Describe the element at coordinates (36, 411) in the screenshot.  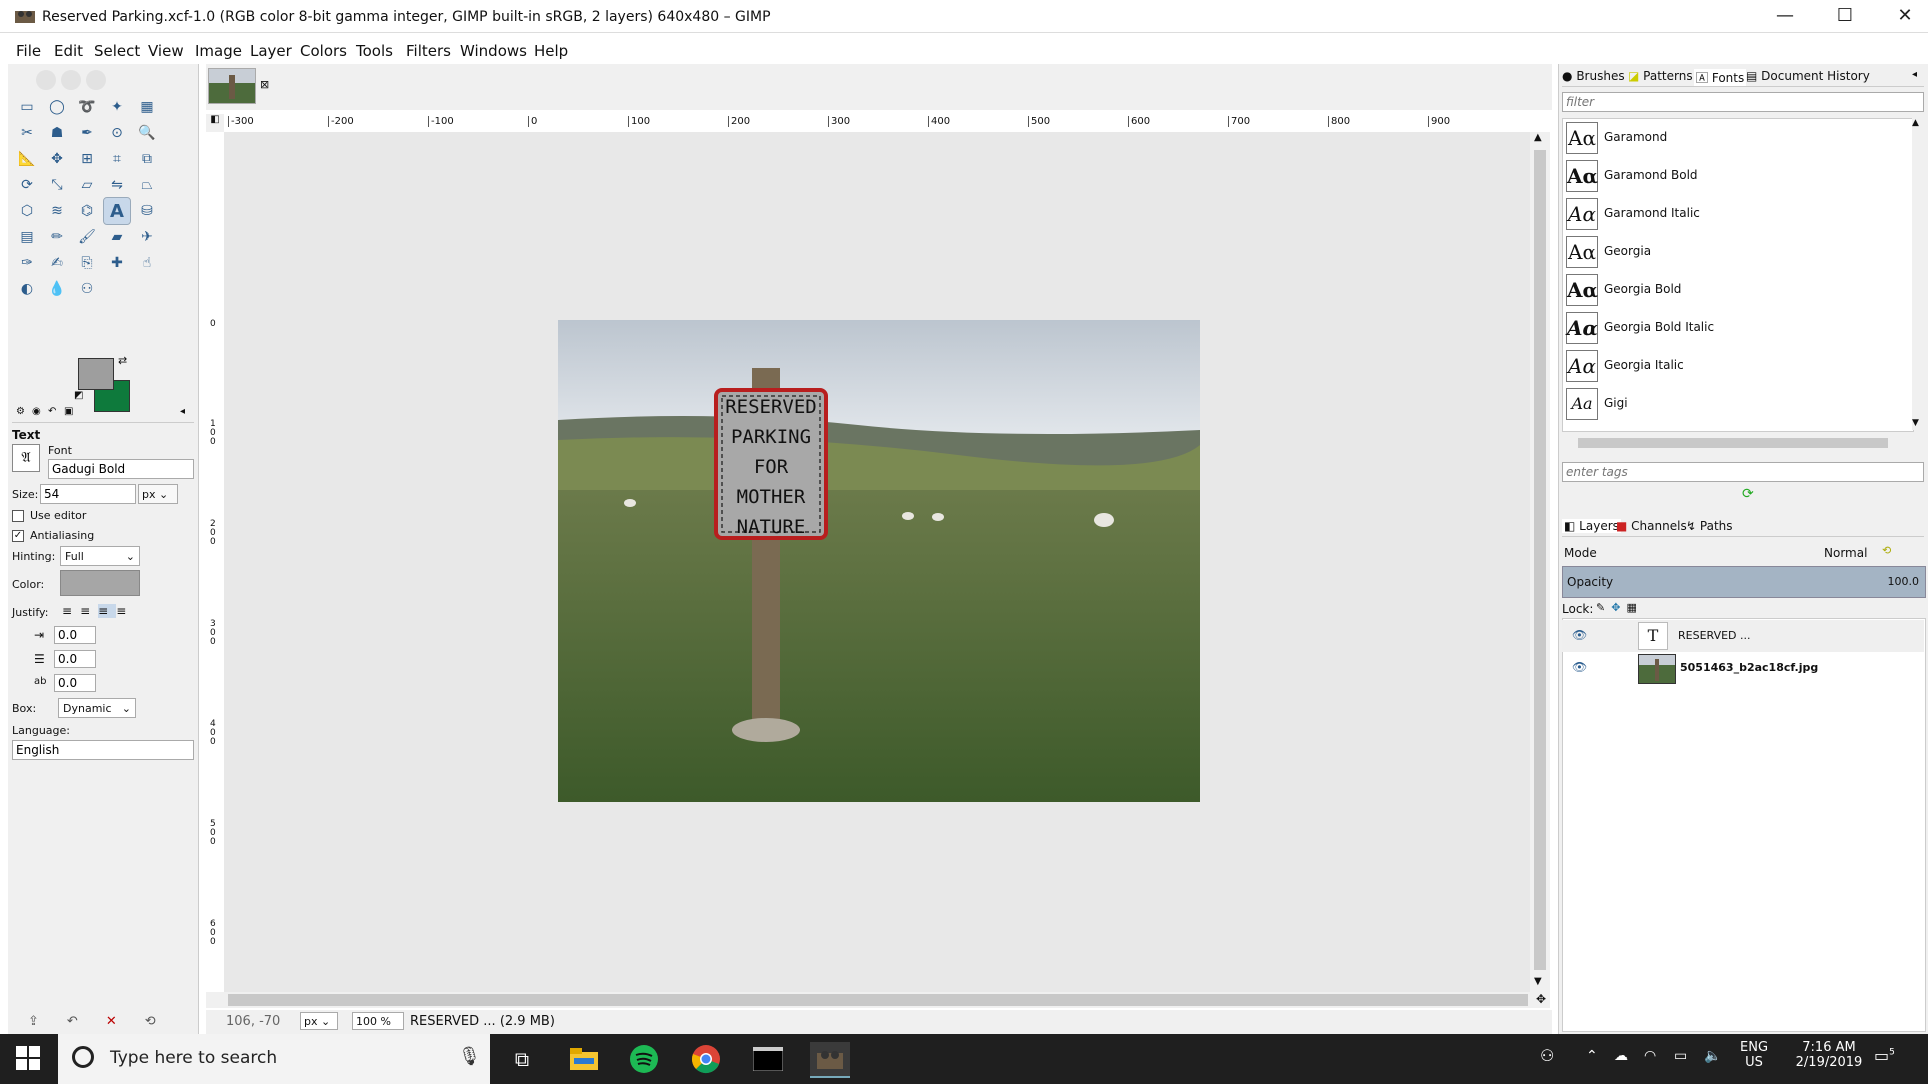
I see `device-status-icon: ◉` at that location.